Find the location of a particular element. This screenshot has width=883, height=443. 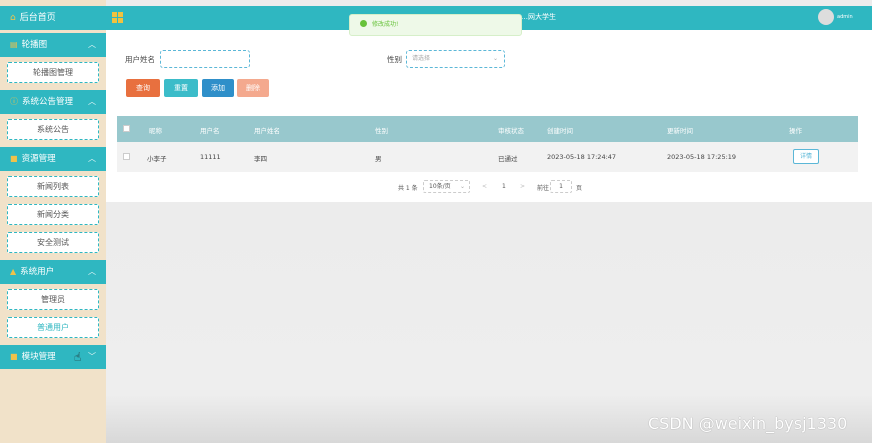

image-icon: ▤ is located at coordinates (14, 44).